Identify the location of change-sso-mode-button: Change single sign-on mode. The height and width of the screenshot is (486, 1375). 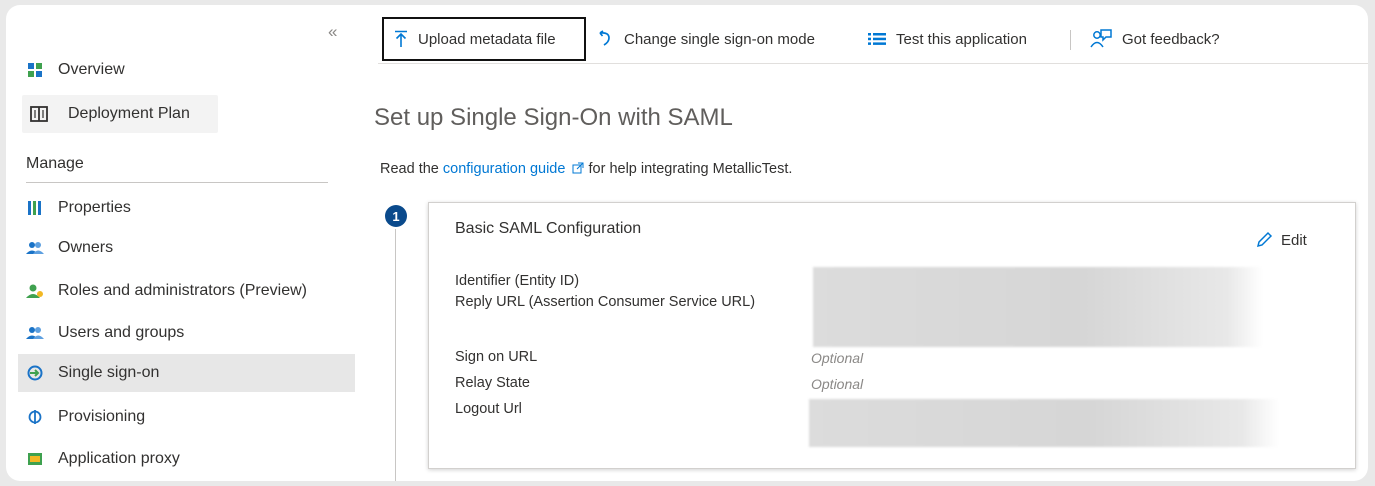
(705, 39).